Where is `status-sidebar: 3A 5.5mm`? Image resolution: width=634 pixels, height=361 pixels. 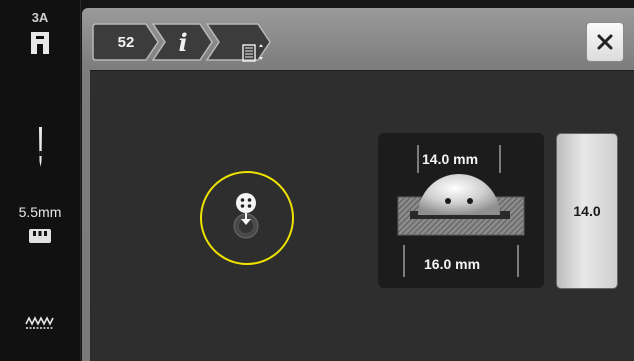
status-sidebar: 3A 5.5mm is located at coordinates (40, 180).